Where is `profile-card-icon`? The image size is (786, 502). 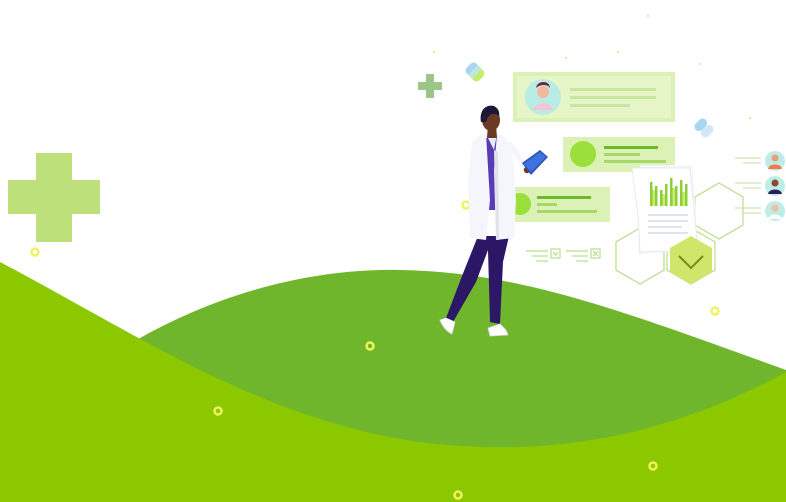
profile-card-icon is located at coordinates (594, 97).